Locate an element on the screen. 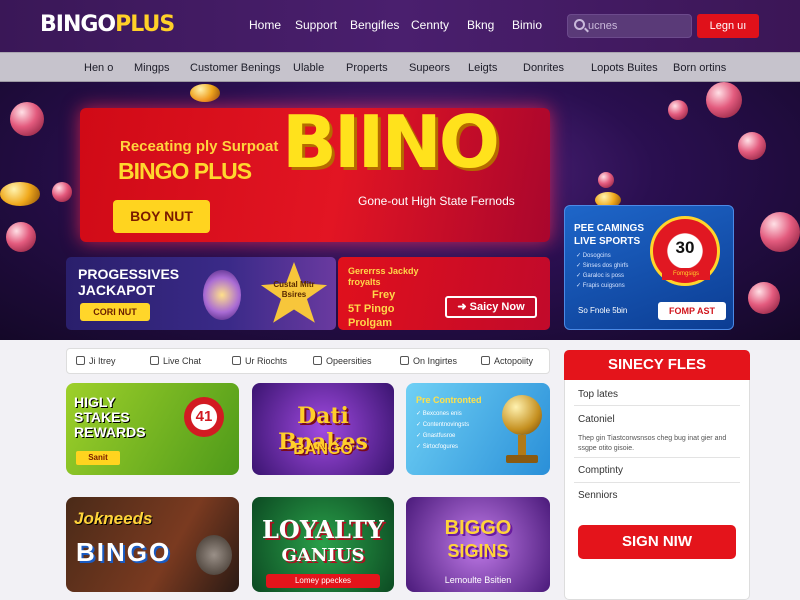 This screenshot has width=800, height=600. side-promo-item: ✓ Dosogcins is located at coordinates (593, 256).